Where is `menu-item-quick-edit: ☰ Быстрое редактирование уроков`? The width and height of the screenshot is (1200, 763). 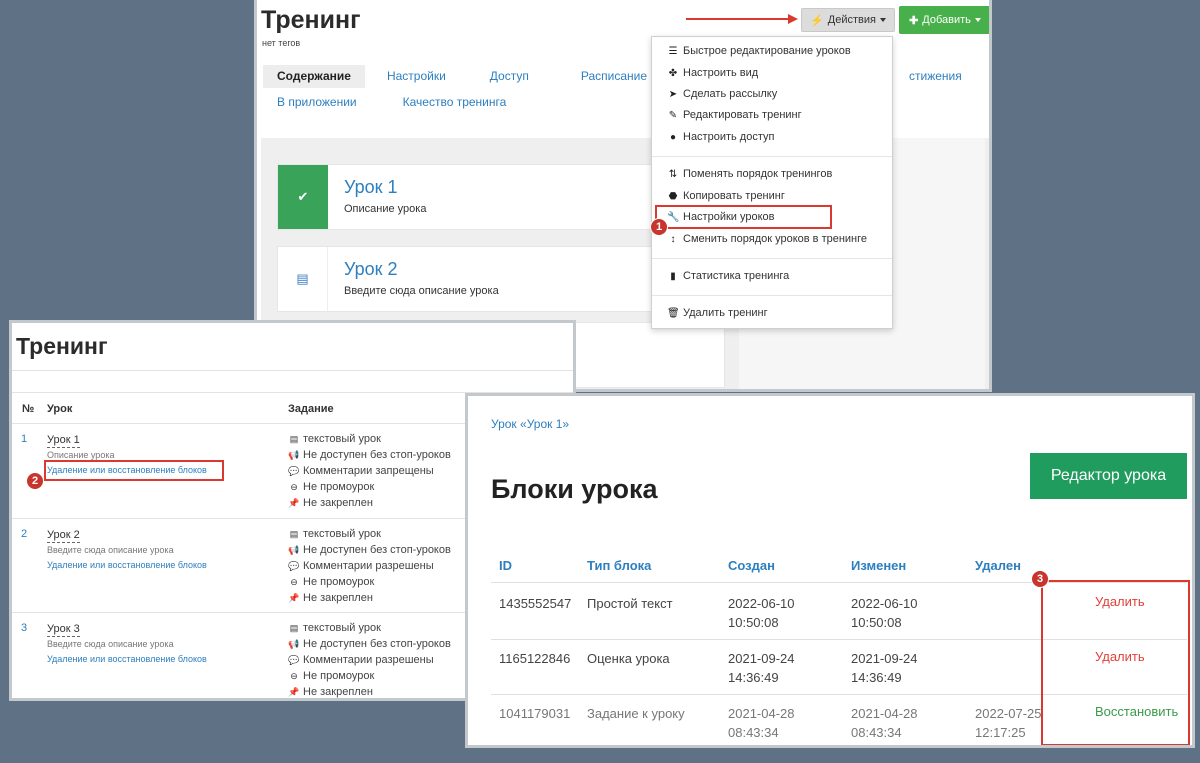 menu-item-quick-edit: ☰ Быстрое редактирование уроков is located at coordinates (759, 51).